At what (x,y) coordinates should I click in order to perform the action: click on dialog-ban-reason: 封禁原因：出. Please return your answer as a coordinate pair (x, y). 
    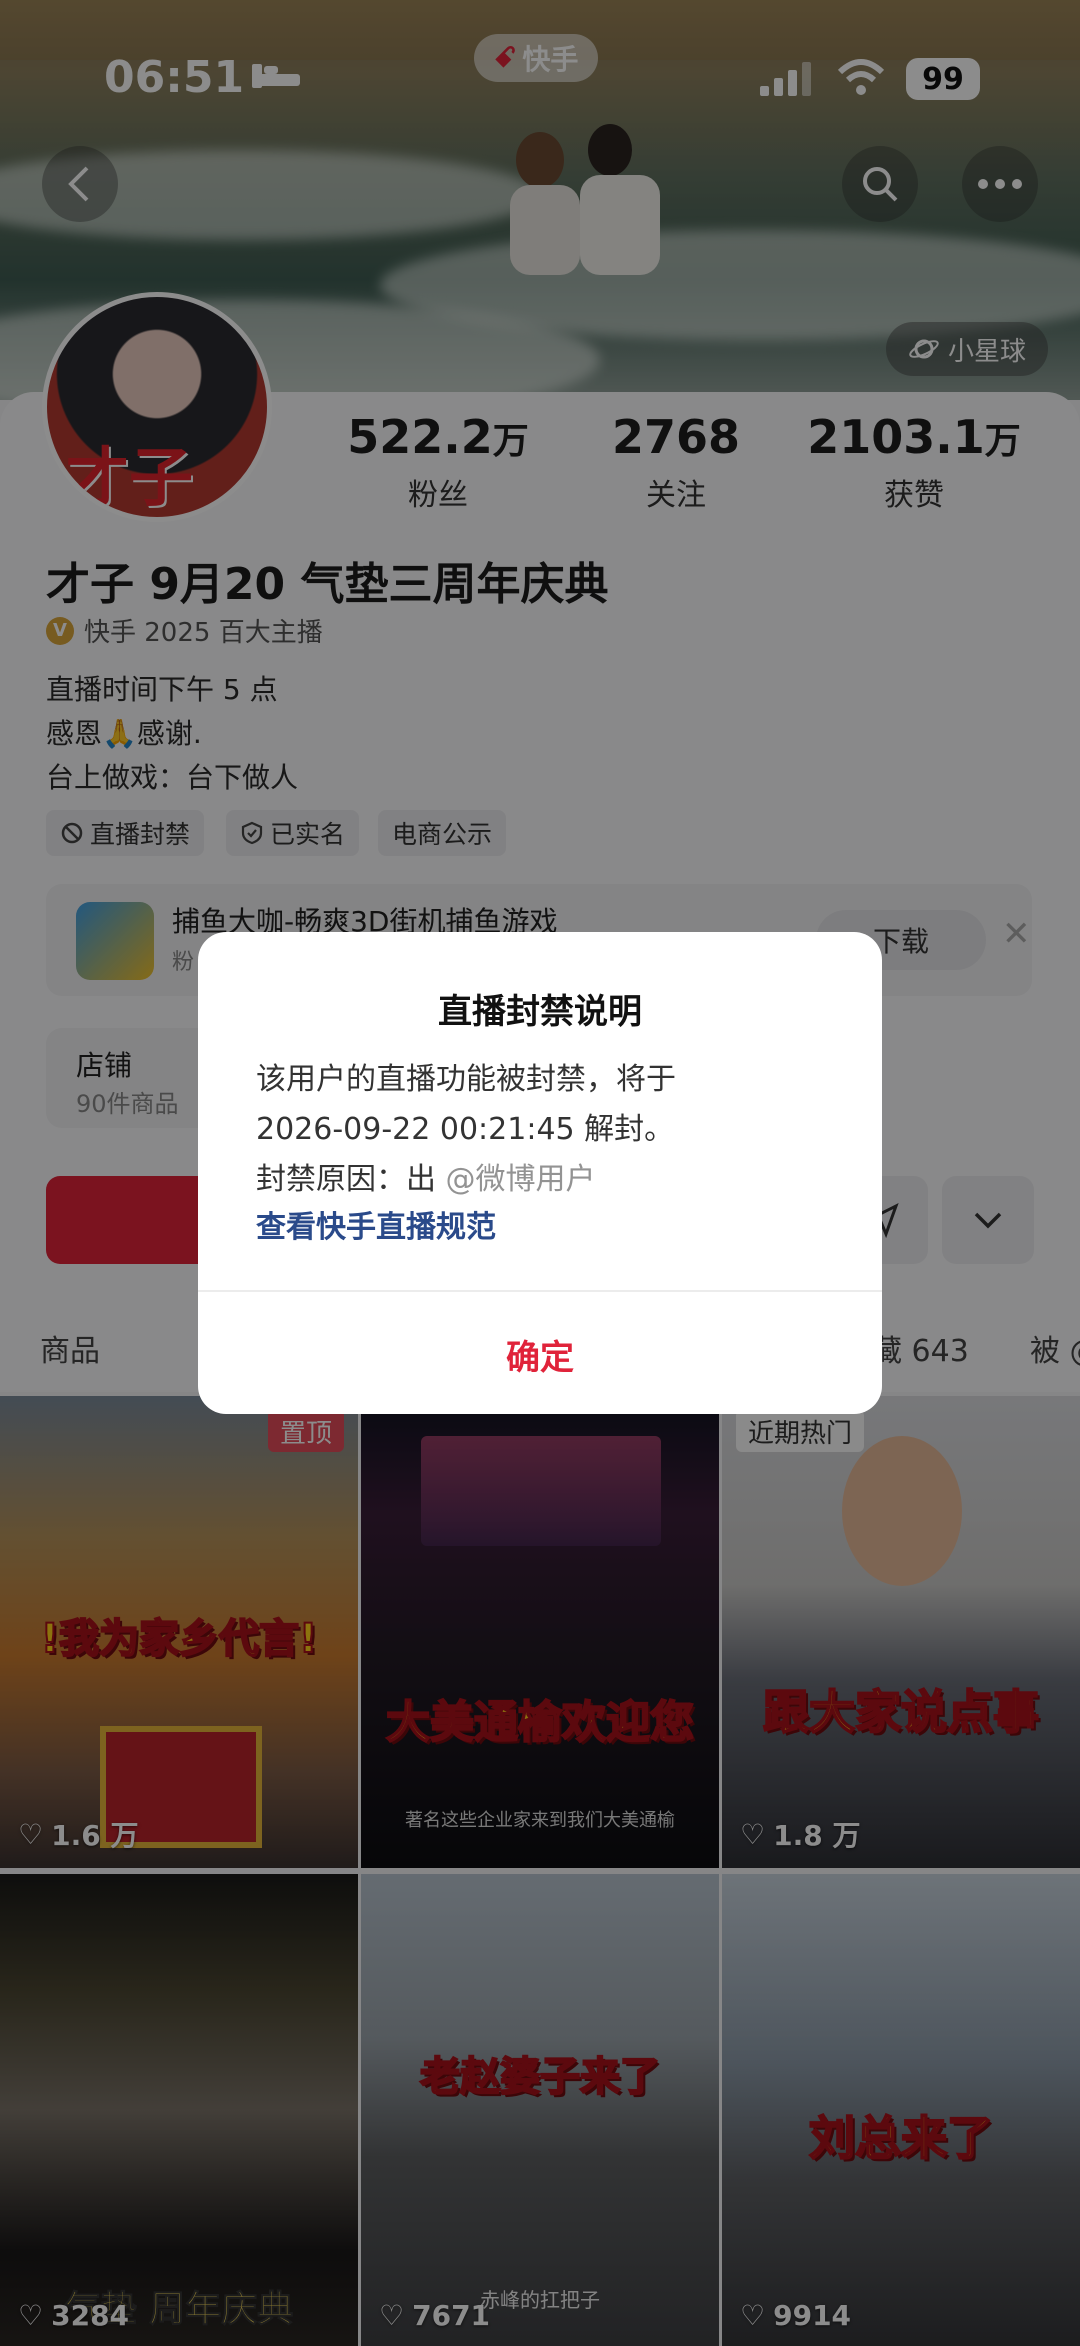
    Looking at the image, I should click on (346, 1179).